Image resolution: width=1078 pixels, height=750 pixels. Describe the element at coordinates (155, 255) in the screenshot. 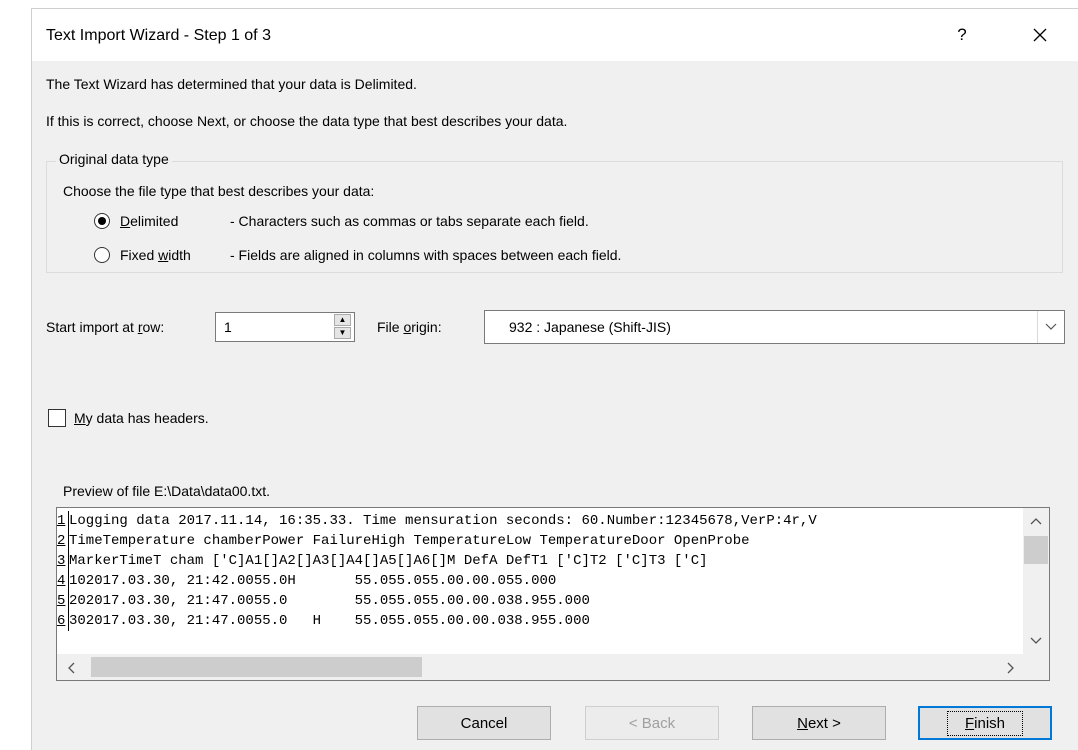

I see `radio-fixed-width-label: Fixed width` at that location.